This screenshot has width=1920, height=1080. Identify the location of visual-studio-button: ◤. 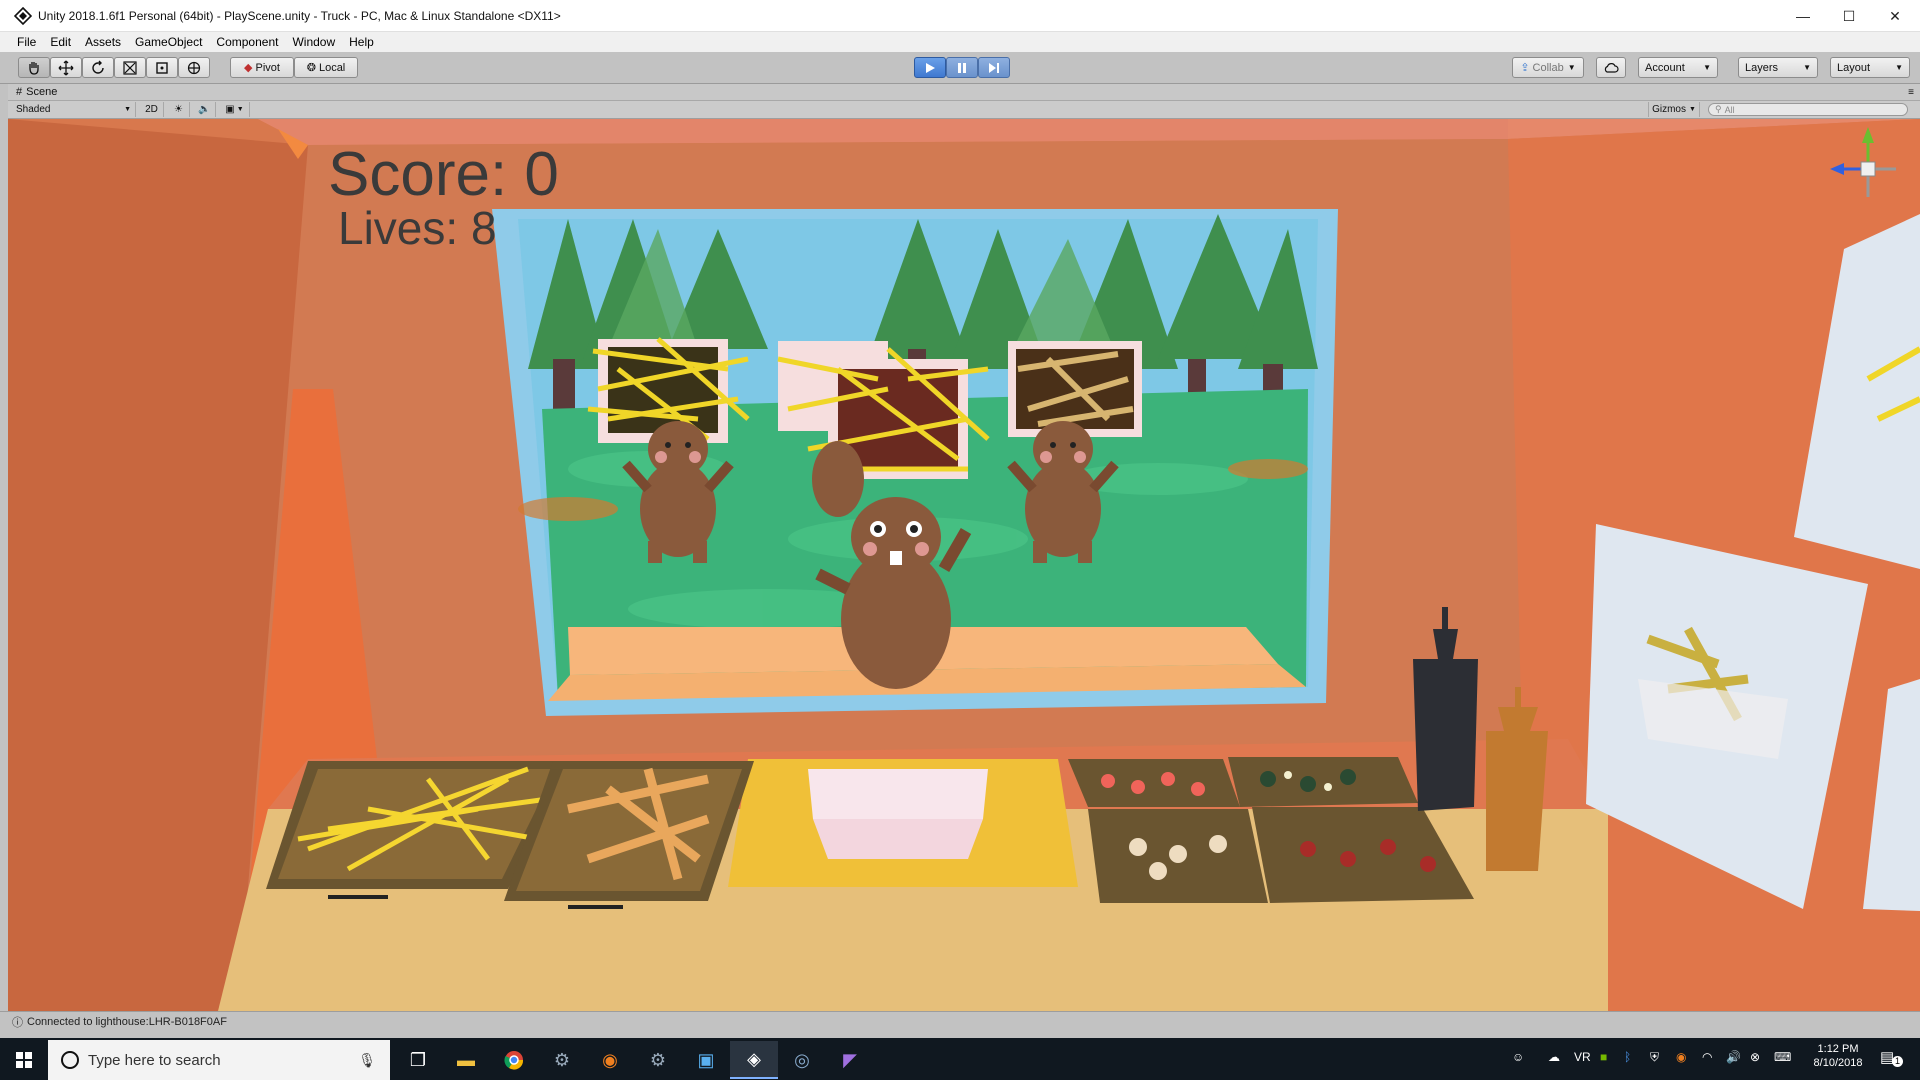
(850, 1060).